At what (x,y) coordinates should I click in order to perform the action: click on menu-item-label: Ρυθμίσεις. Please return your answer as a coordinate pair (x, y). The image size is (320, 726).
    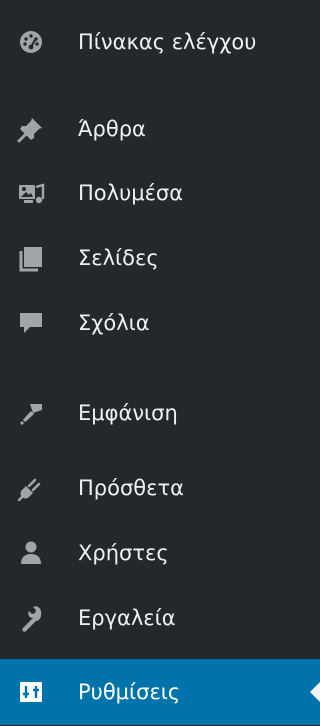
    Looking at the image, I should click on (129, 691).